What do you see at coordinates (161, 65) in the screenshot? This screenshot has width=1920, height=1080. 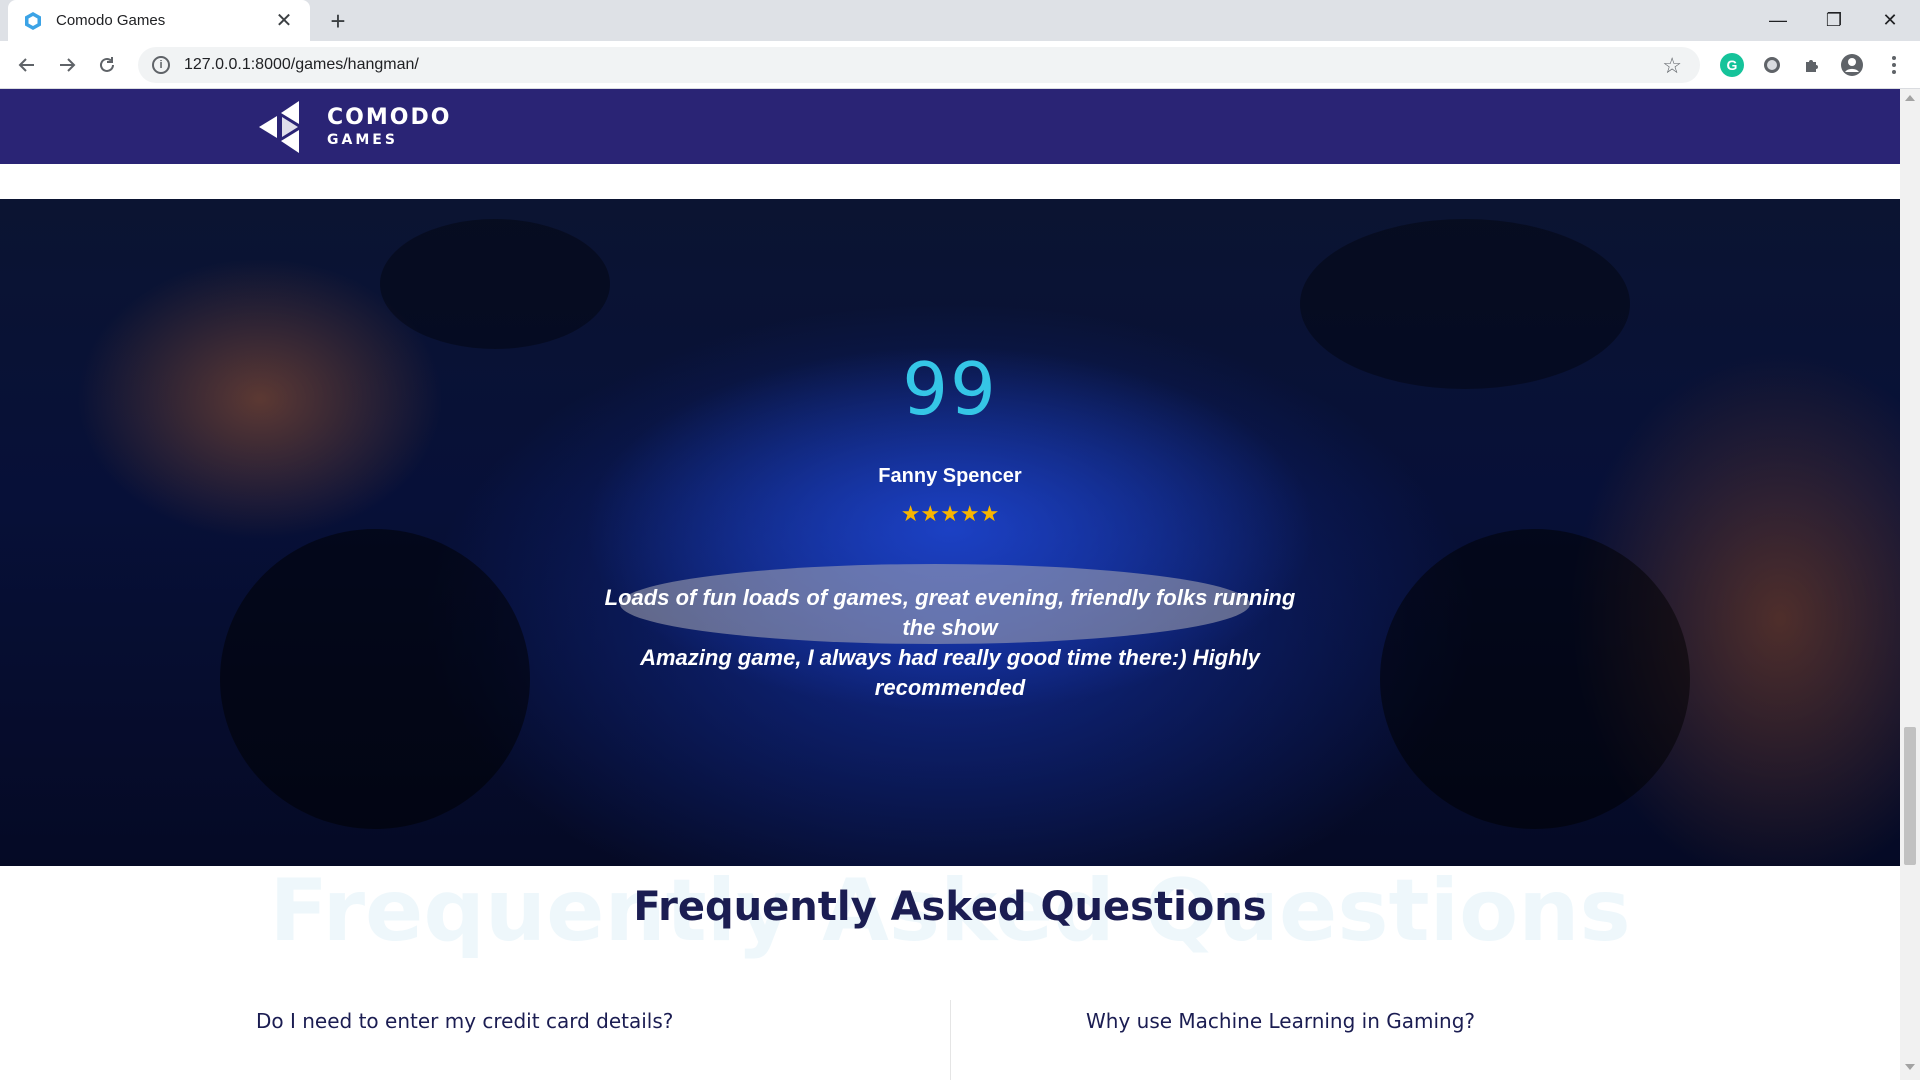 I see `info-icon: i` at bounding box center [161, 65].